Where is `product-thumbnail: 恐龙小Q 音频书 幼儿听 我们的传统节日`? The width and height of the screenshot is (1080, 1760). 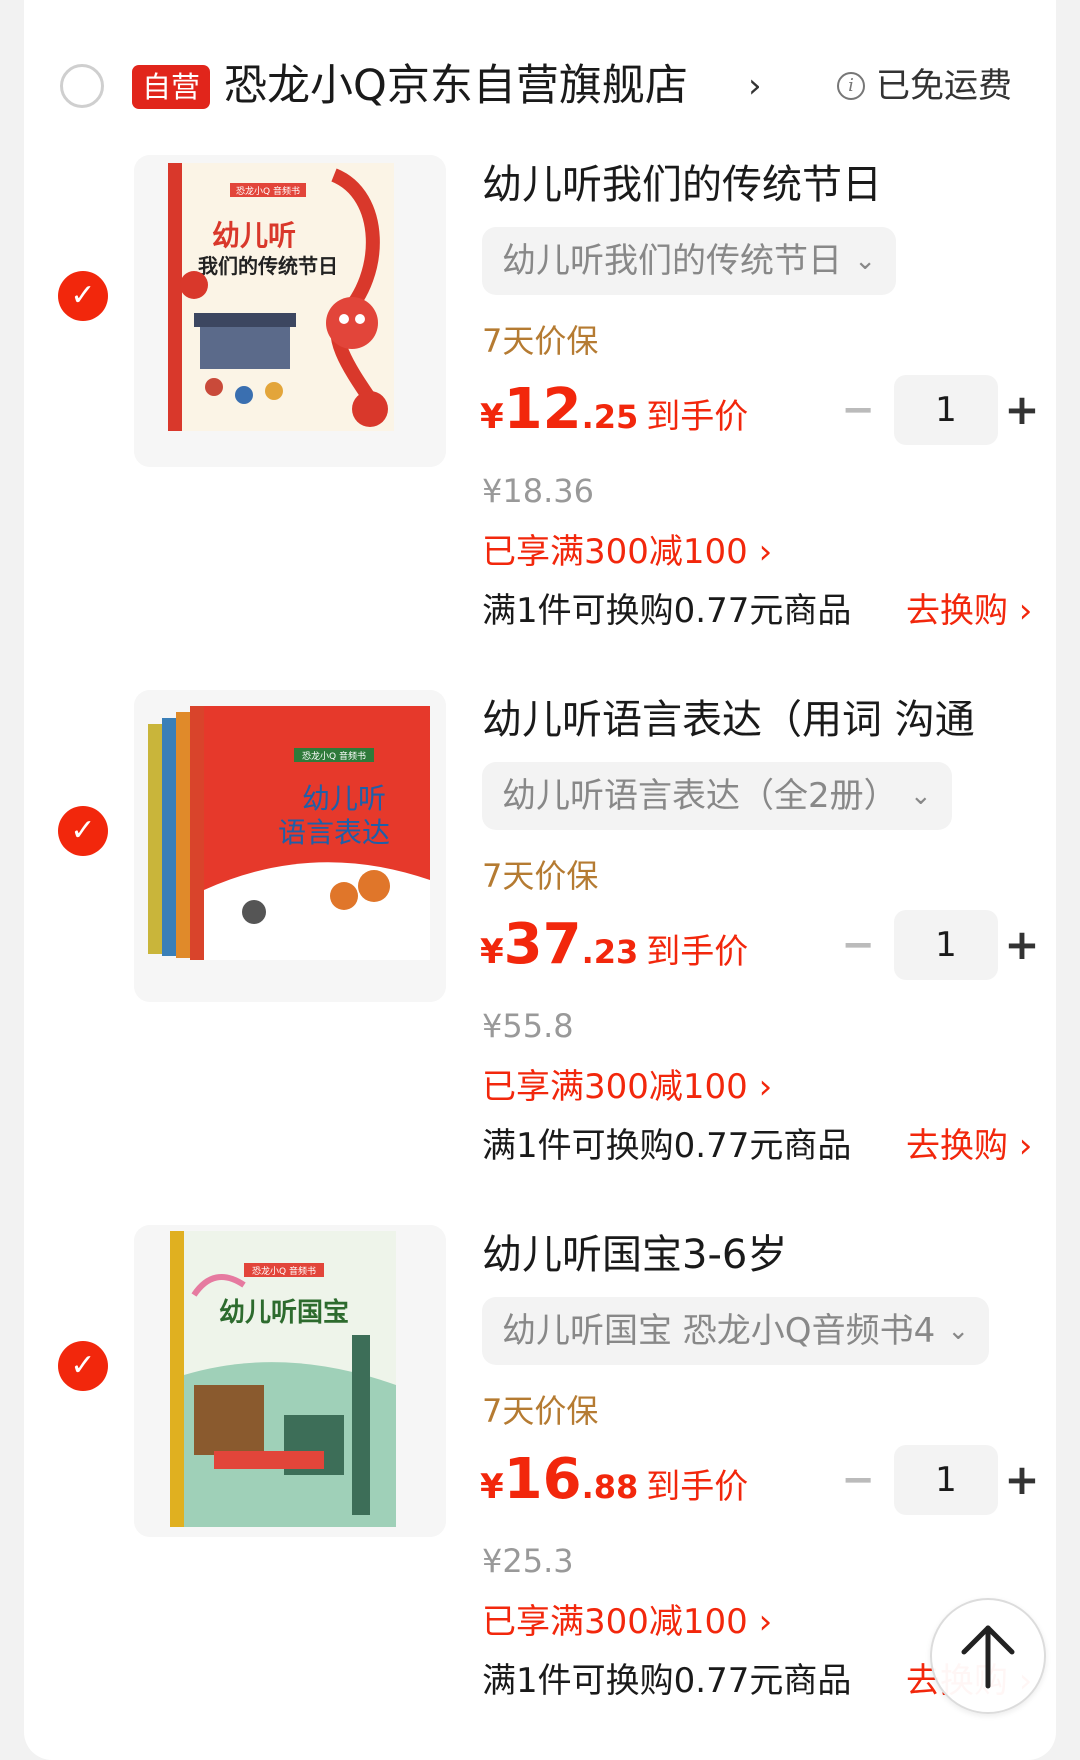
product-thumbnail: 恐龙小Q 音频书 幼儿听 我们的传统节日 is located at coordinates (290, 311).